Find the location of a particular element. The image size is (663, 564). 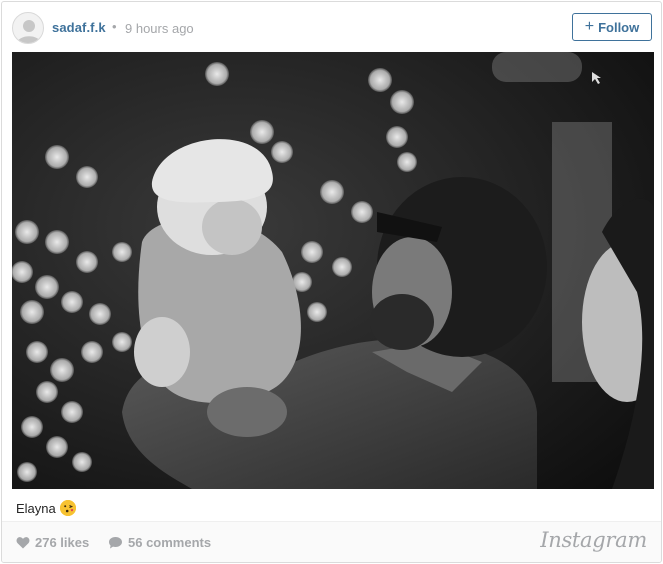

post-caption: Elayna is located at coordinates (46, 508).